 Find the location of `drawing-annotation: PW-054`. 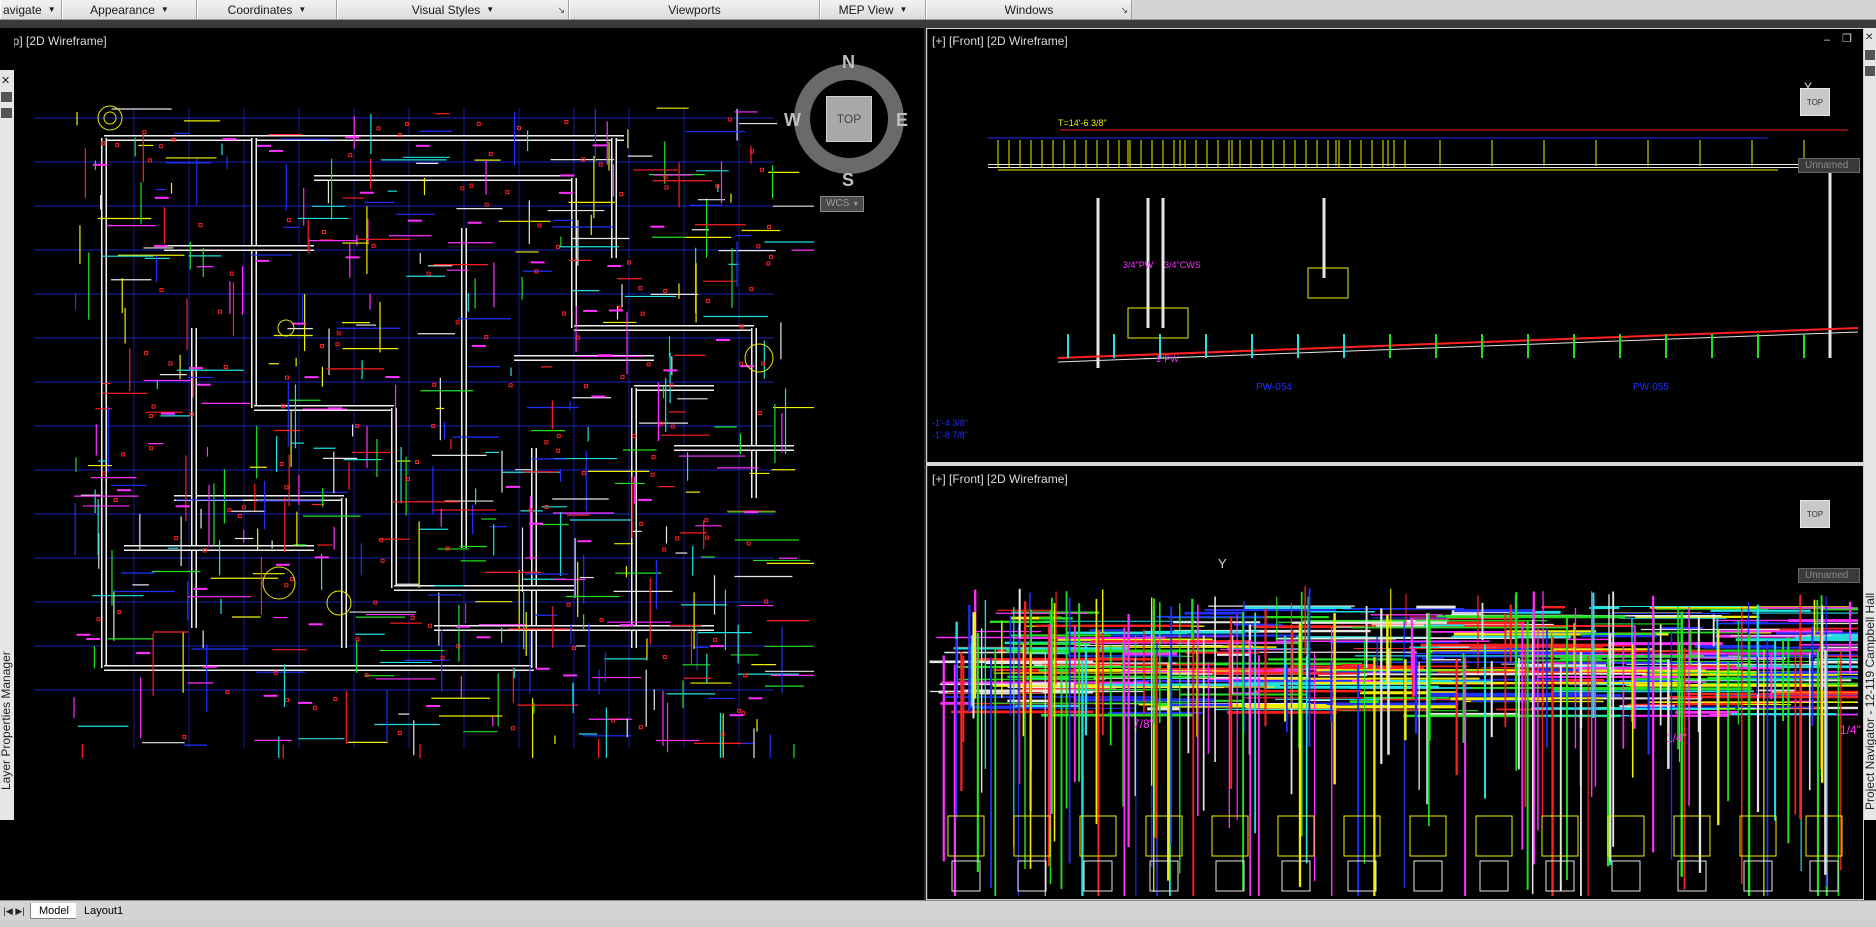

drawing-annotation: PW-054 is located at coordinates (1274, 387).